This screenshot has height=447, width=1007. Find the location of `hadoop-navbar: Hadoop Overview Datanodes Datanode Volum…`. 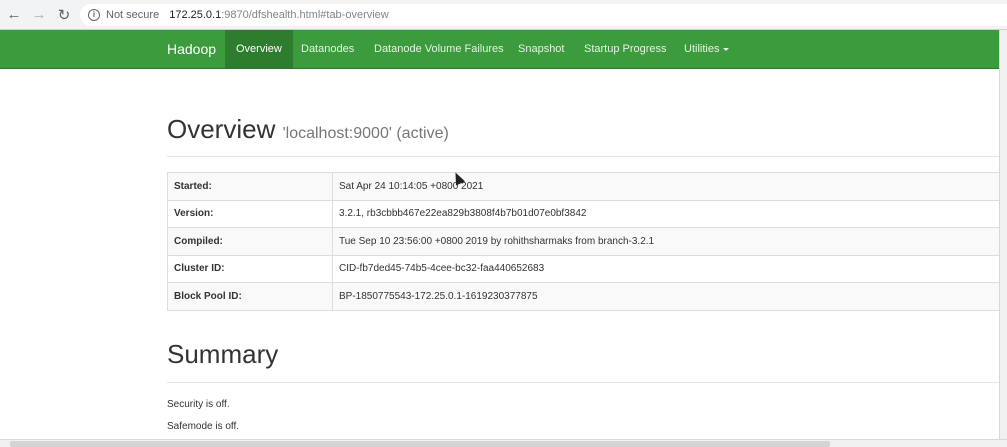

hadoop-navbar: Hadoop Overview Datanodes Datanode Volum… is located at coordinates (503, 49).